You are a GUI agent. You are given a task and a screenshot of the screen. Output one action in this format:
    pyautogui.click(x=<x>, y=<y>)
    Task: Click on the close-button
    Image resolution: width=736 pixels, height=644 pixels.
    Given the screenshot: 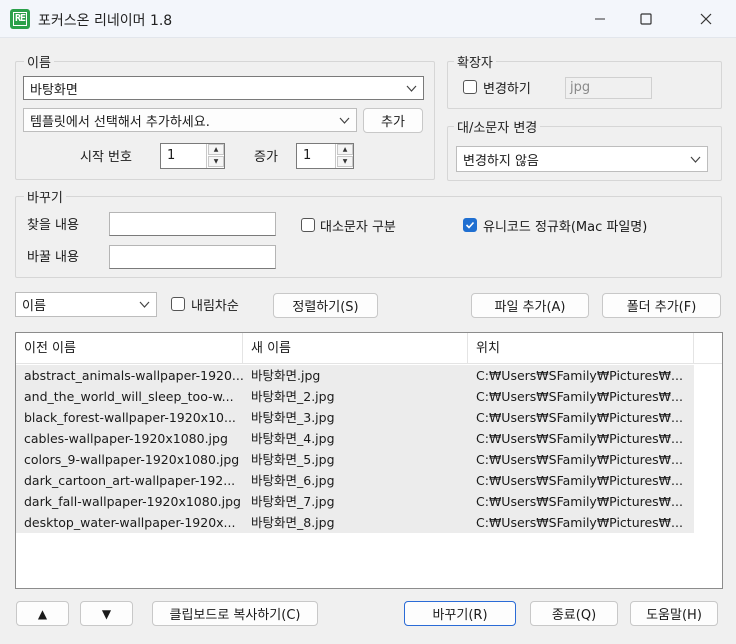 What is the action you would take?
    pyautogui.click(x=706, y=19)
    